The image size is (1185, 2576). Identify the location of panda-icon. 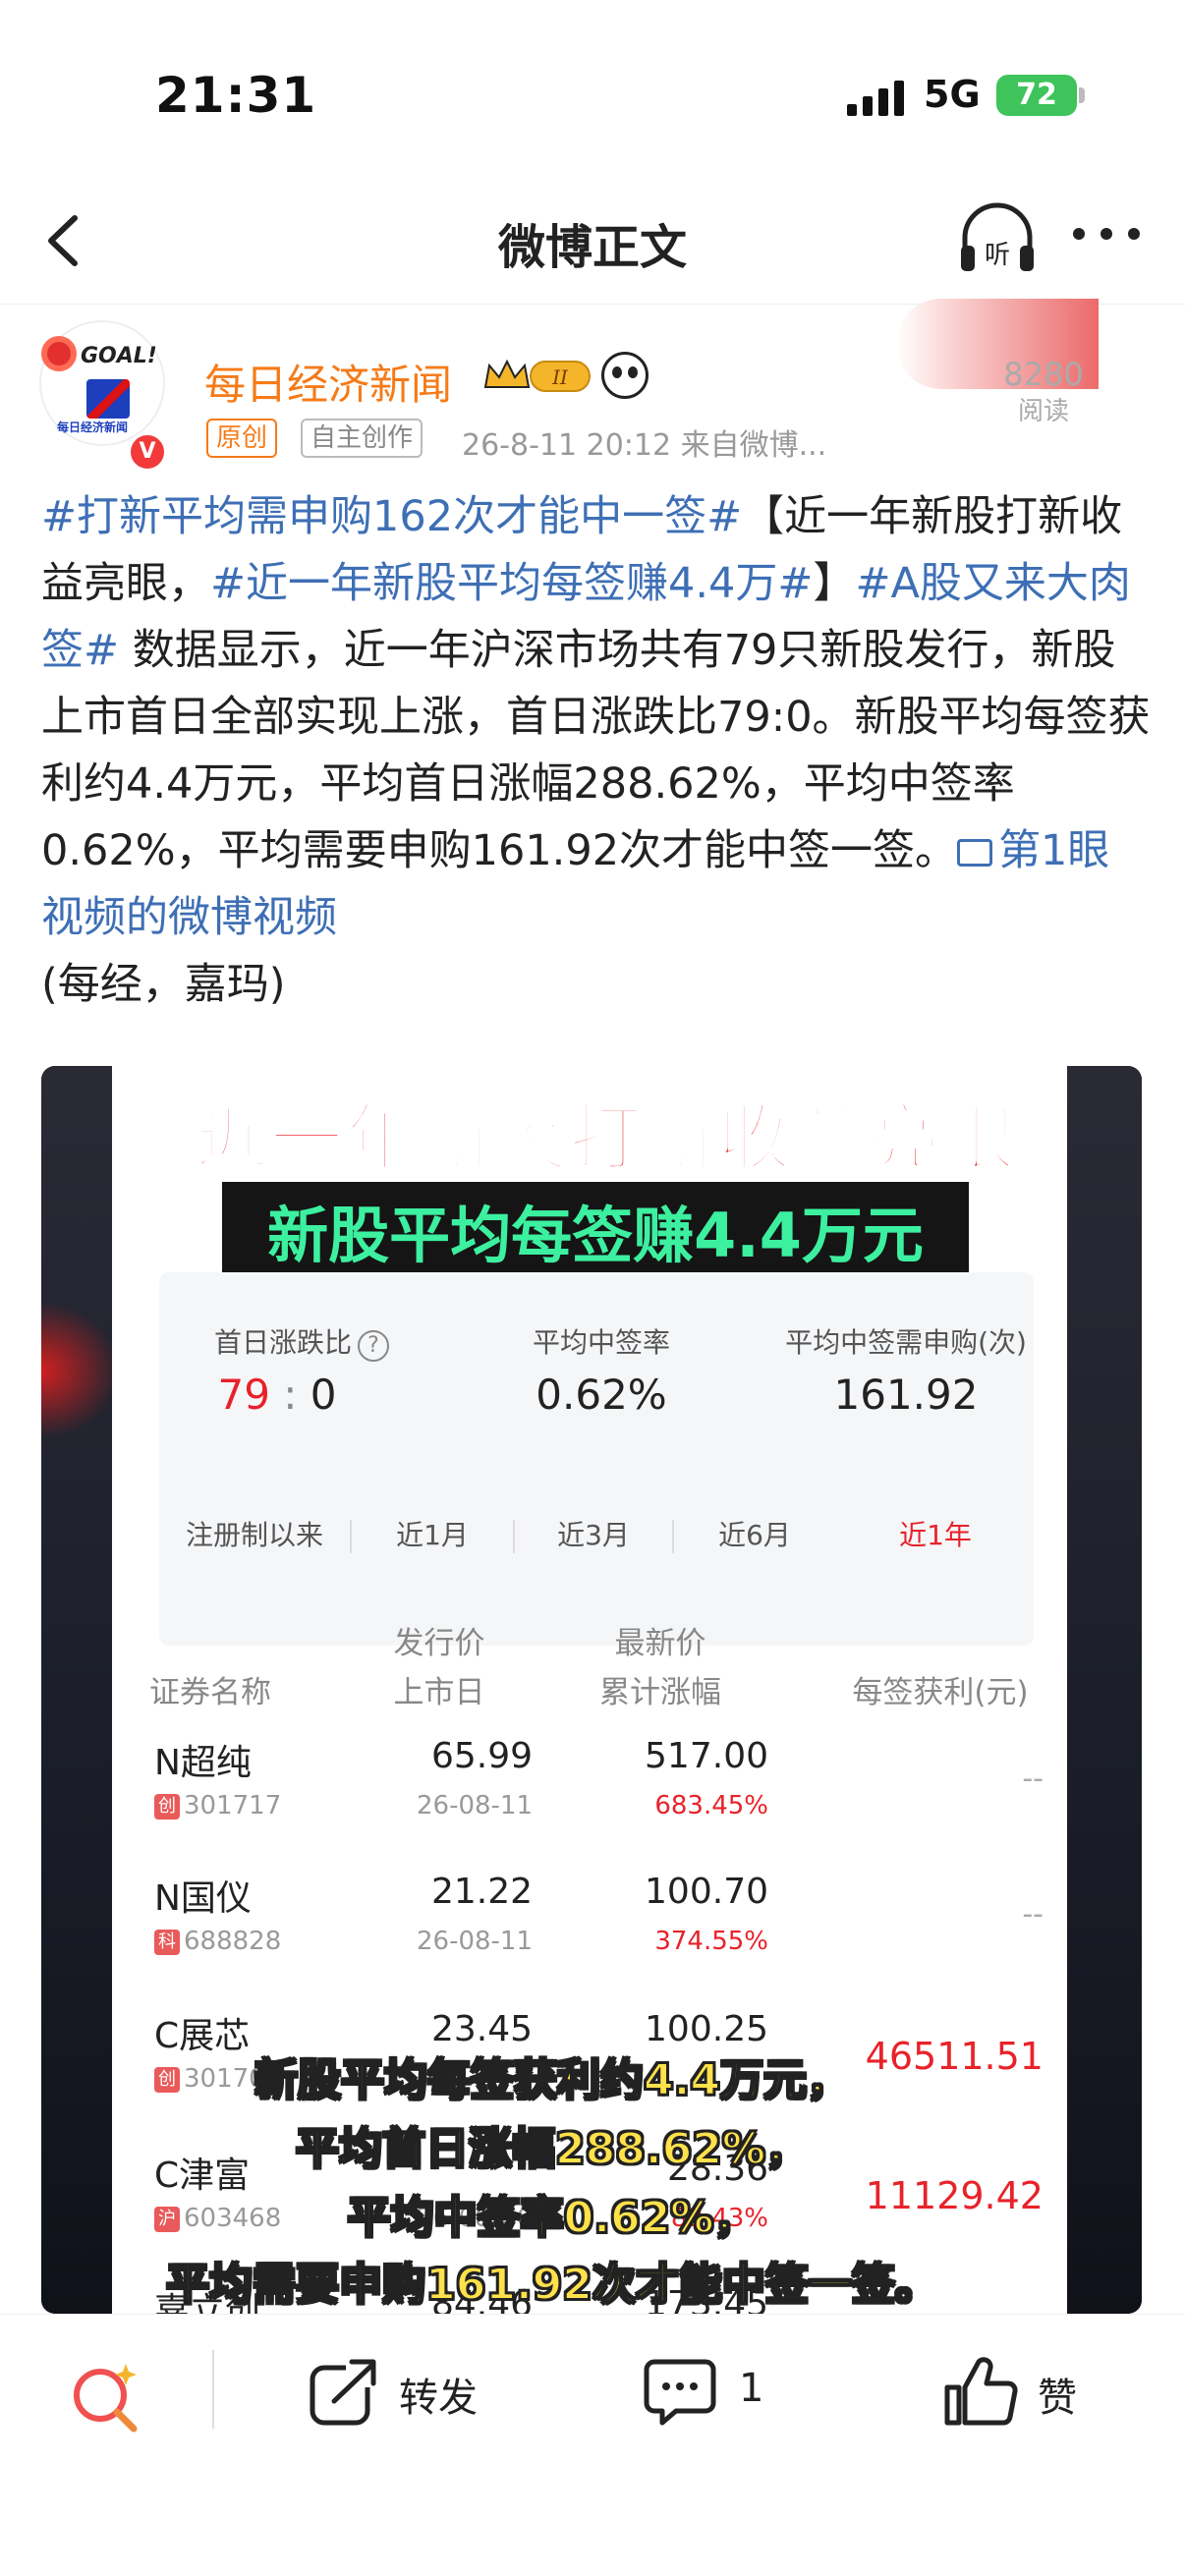
(625, 375).